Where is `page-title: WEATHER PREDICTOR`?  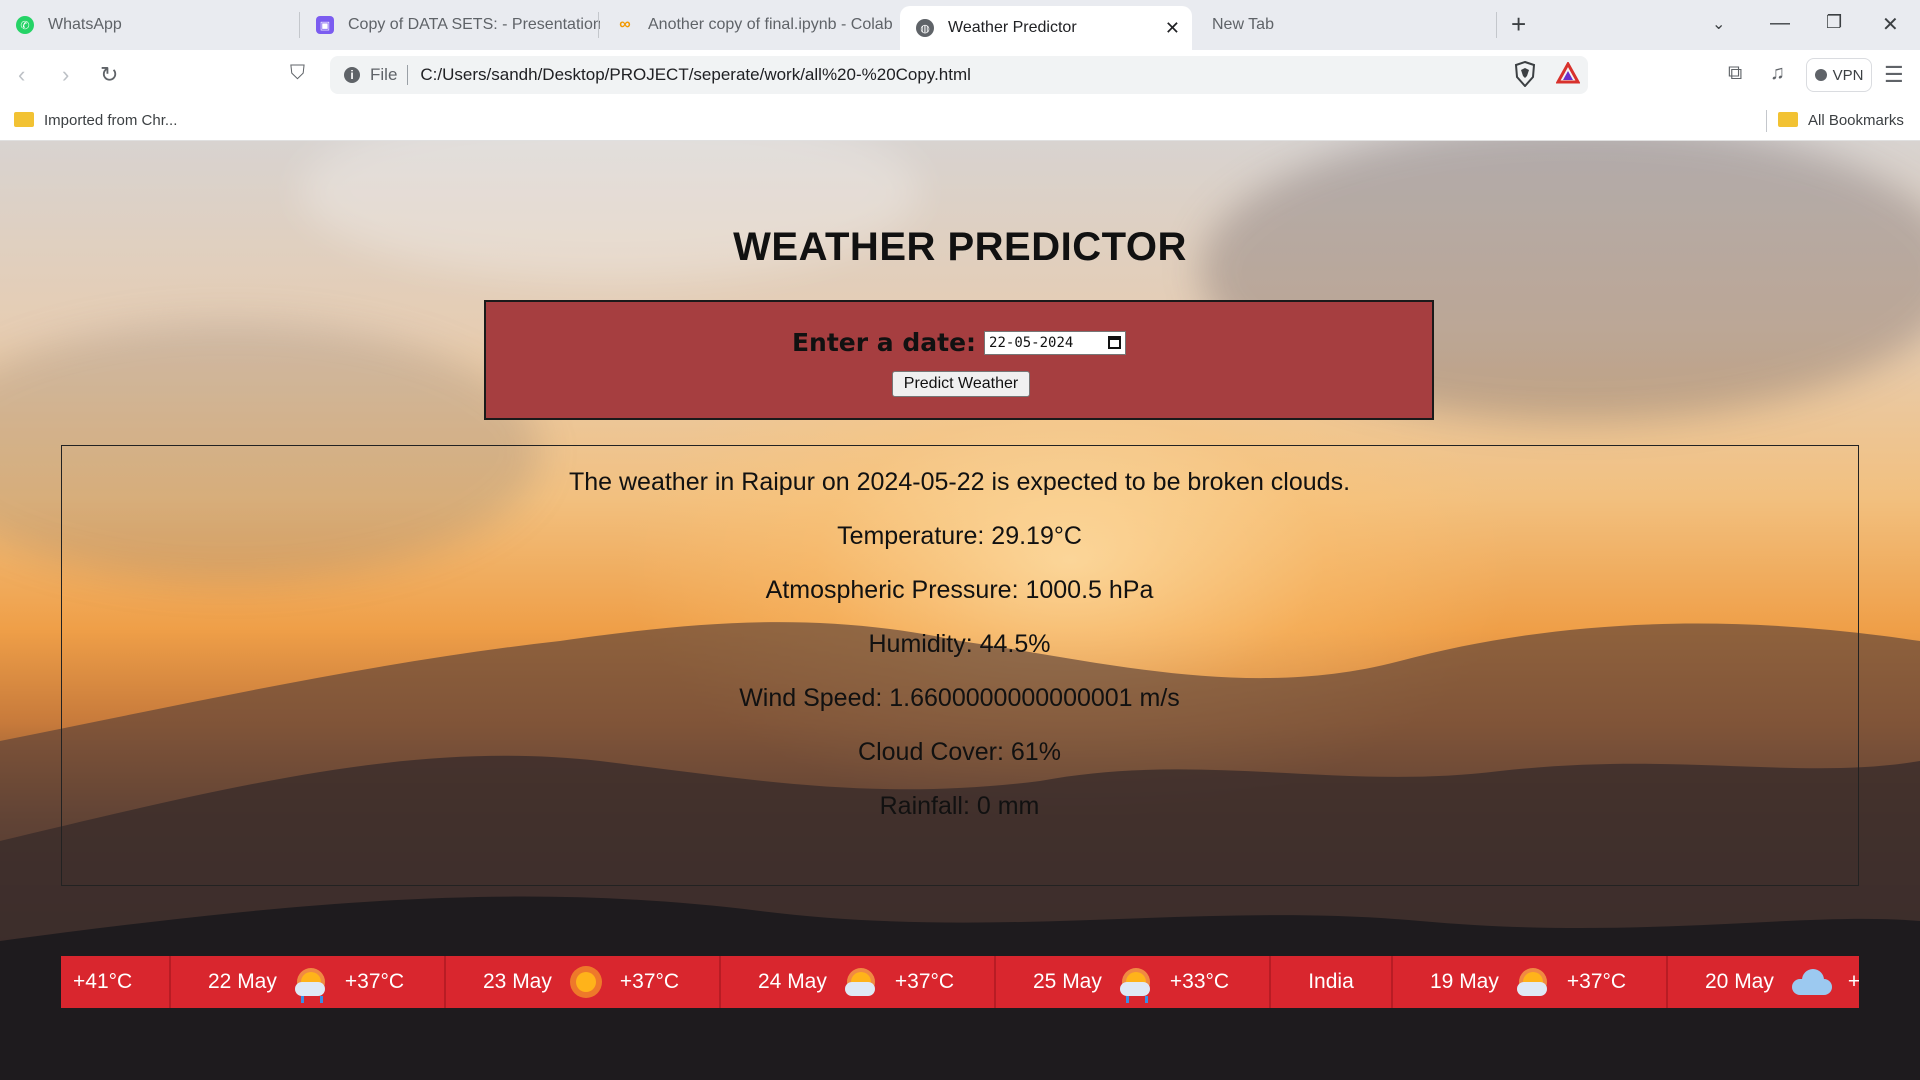 page-title: WEATHER PREDICTOR is located at coordinates (960, 247).